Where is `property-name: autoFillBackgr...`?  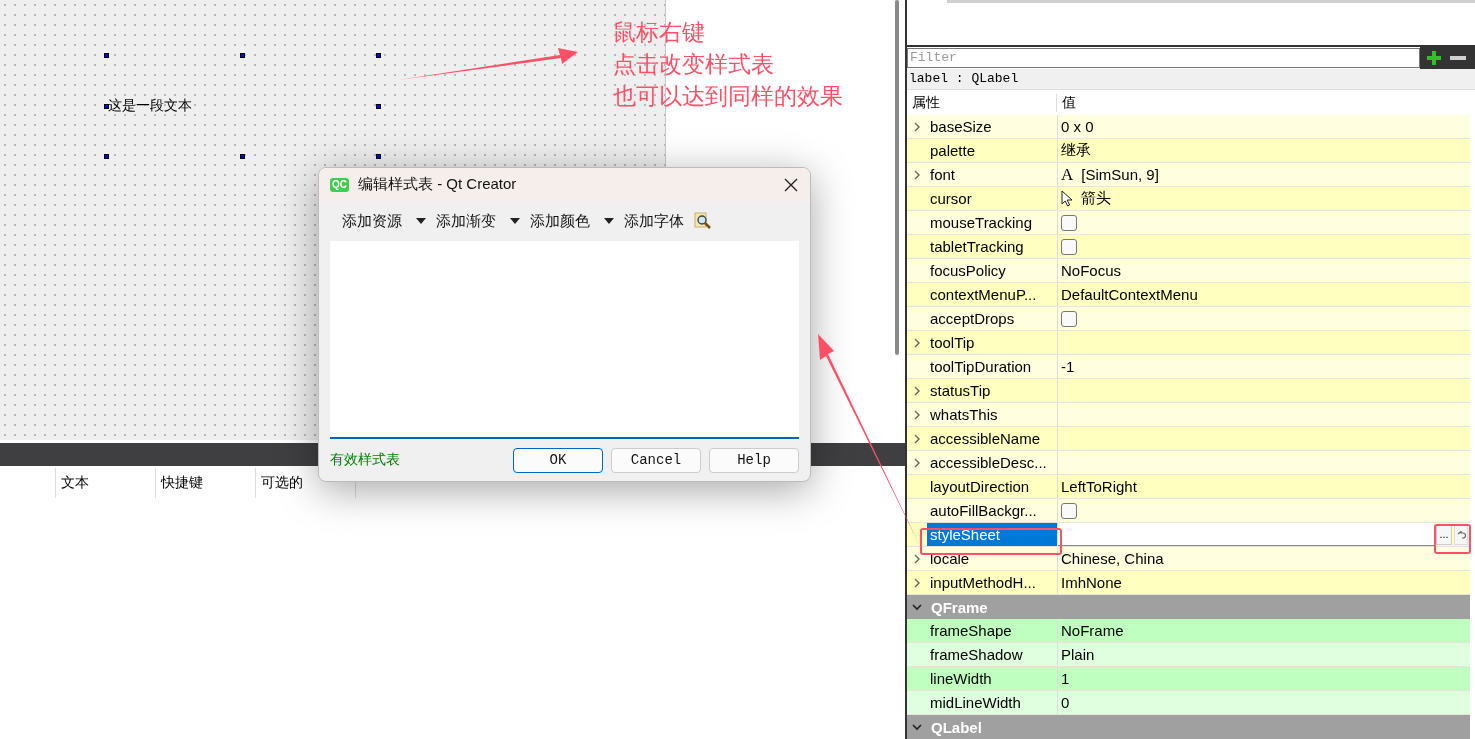 property-name: autoFillBackgr... is located at coordinates (983, 510).